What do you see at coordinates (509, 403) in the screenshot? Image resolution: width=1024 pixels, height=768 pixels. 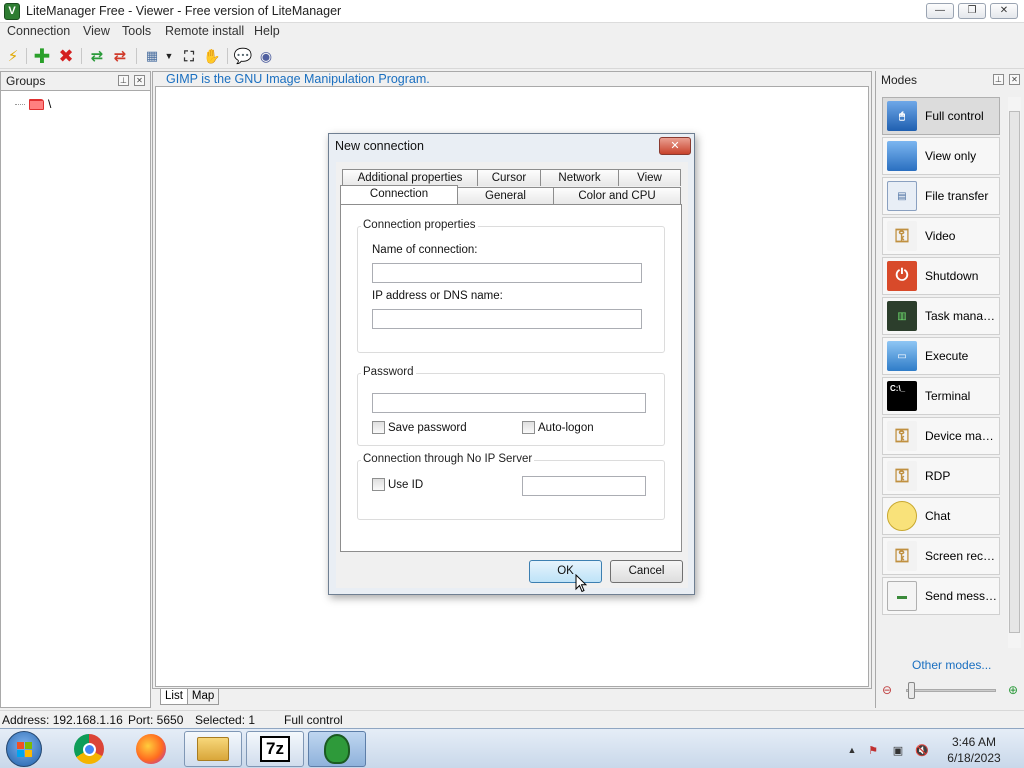 I see `password-field` at bounding box center [509, 403].